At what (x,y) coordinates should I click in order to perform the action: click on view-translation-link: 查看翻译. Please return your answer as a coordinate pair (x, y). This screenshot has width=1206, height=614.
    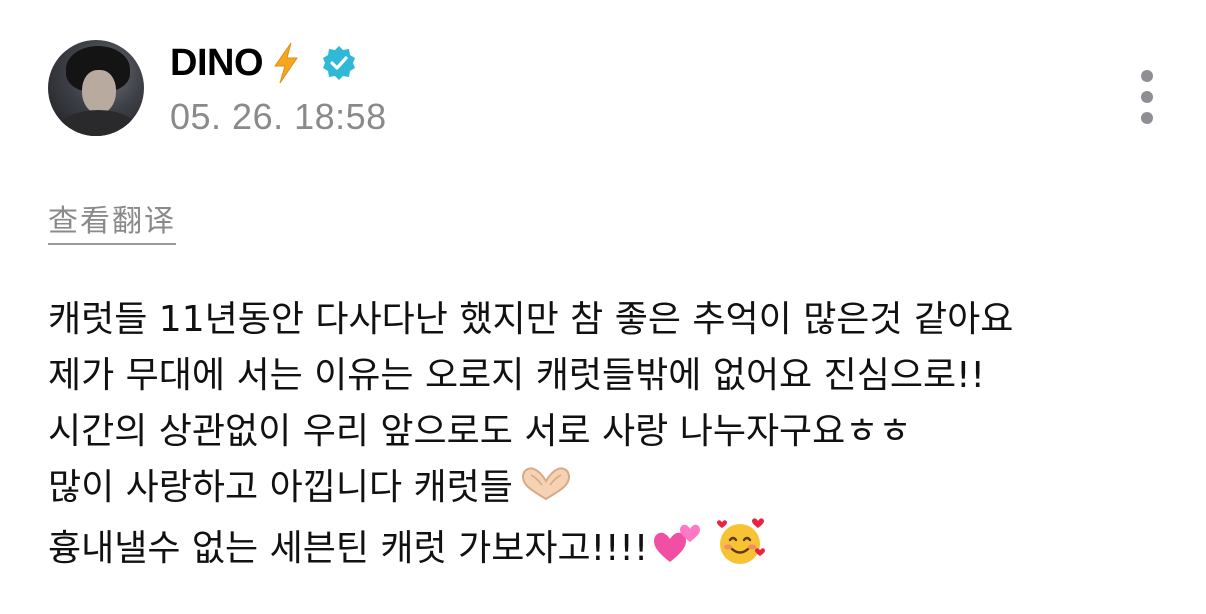
    Looking at the image, I should click on (112, 220).